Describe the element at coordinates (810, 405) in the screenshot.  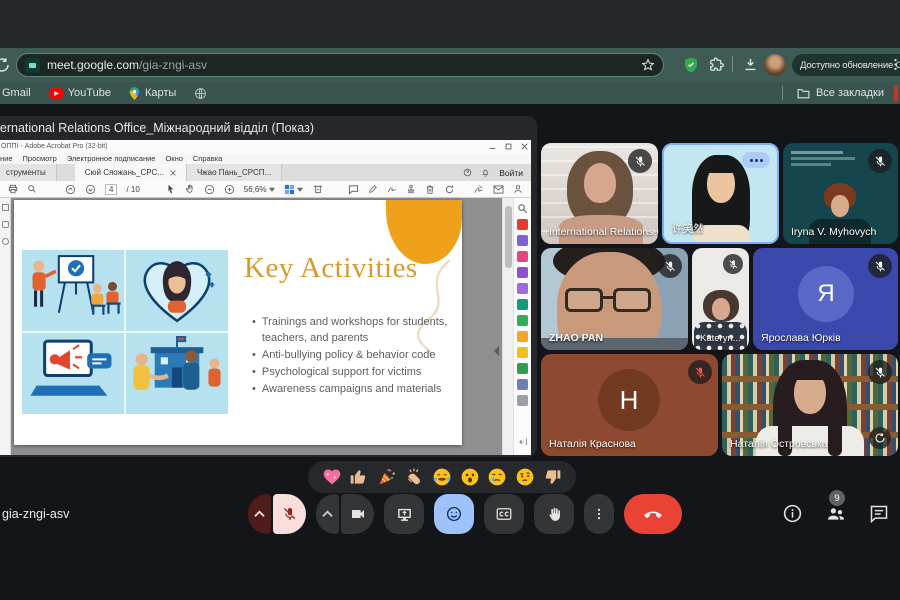
I see `tile-nataliia-ostrovska: Наталія Островська` at that location.